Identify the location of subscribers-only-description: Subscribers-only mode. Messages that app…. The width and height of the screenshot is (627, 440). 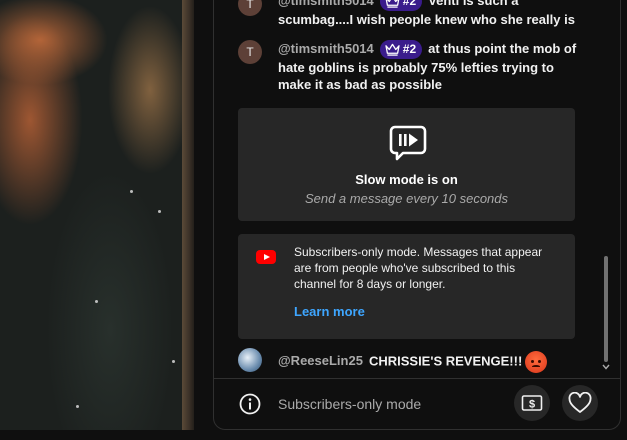
(418, 268).